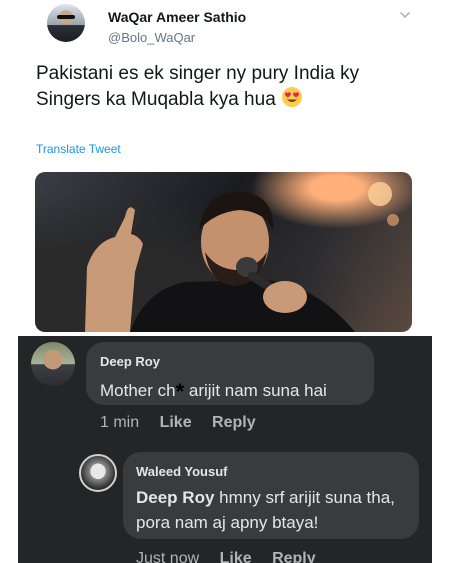 The image size is (450, 563). I want to click on commenter-avatar, so click(53, 364).